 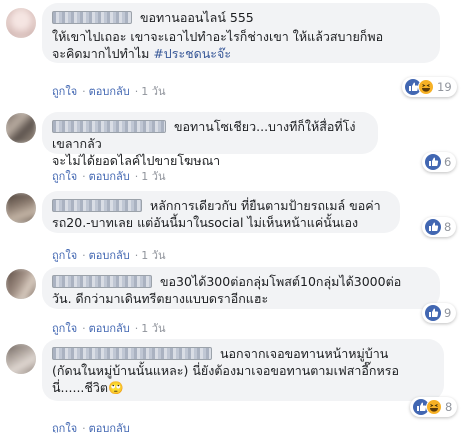 I want to click on eye-roll-emoji: 🙄, so click(x=116, y=387).